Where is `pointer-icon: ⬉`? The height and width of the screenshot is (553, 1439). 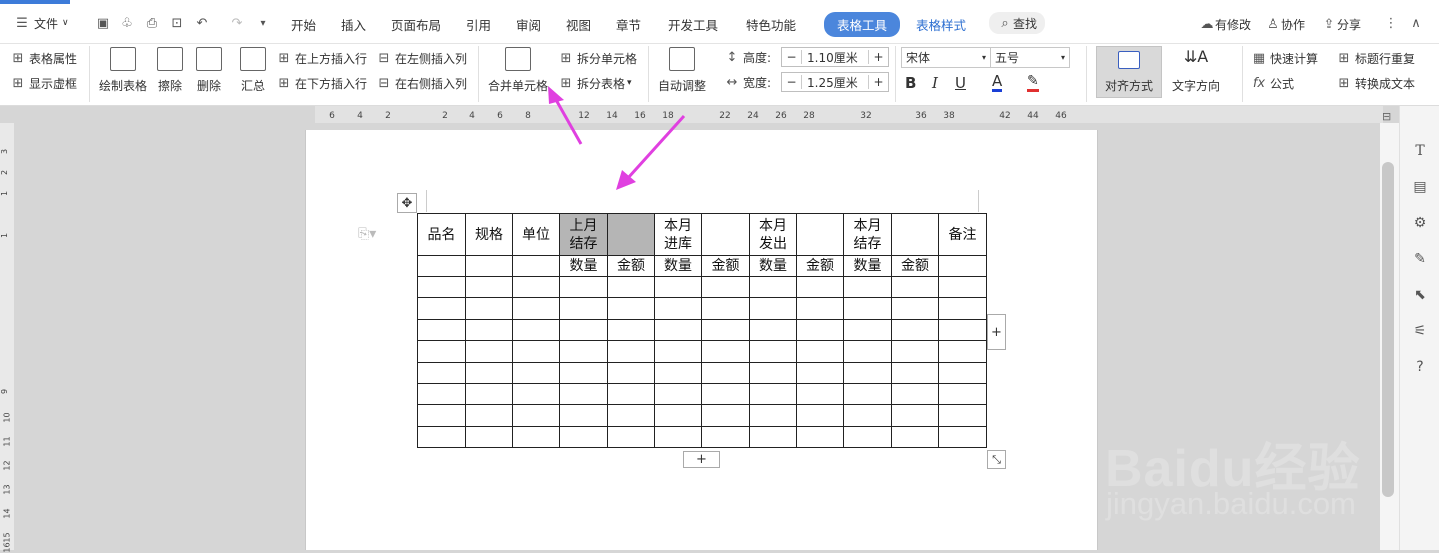
pointer-icon: ⬉ is located at coordinates (1420, 295).